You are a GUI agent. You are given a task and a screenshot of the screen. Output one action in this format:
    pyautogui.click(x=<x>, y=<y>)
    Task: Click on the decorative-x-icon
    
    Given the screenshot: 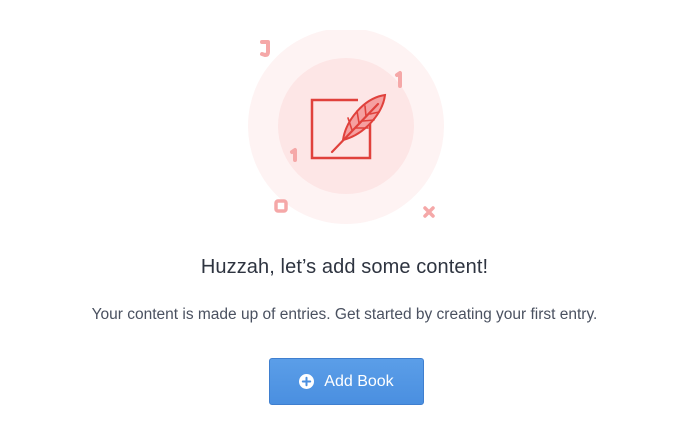 What is the action you would take?
    pyautogui.click(x=429, y=212)
    